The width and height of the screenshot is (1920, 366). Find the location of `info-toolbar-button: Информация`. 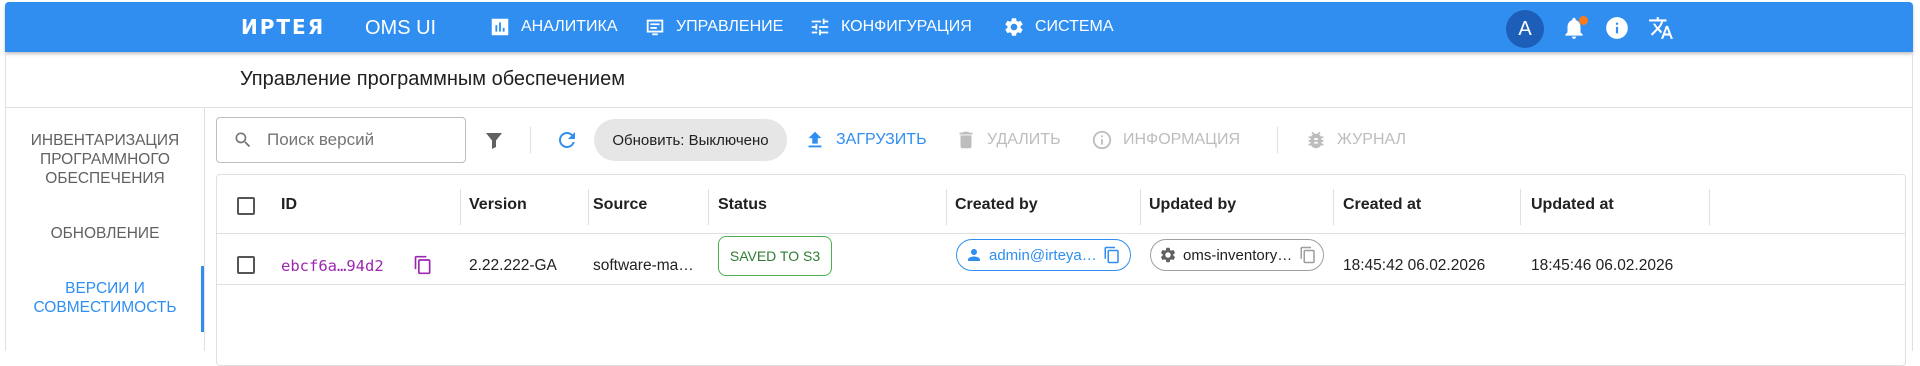

info-toolbar-button: Информация is located at coordinates (1165, 140).